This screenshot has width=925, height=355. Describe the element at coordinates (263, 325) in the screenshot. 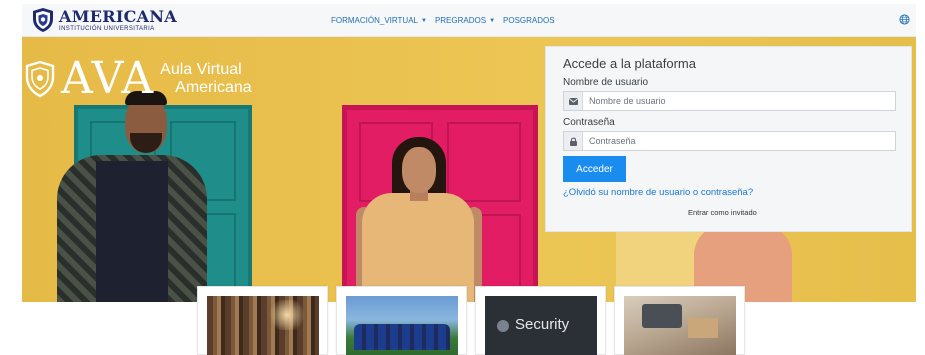

I see `library-image` at that location.